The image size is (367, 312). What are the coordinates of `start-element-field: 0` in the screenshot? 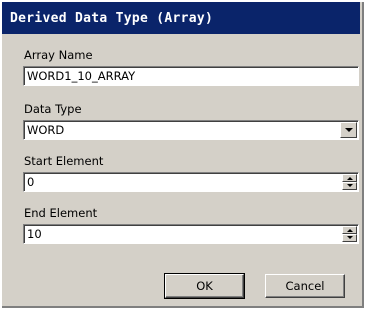 It's located at (191, 182).